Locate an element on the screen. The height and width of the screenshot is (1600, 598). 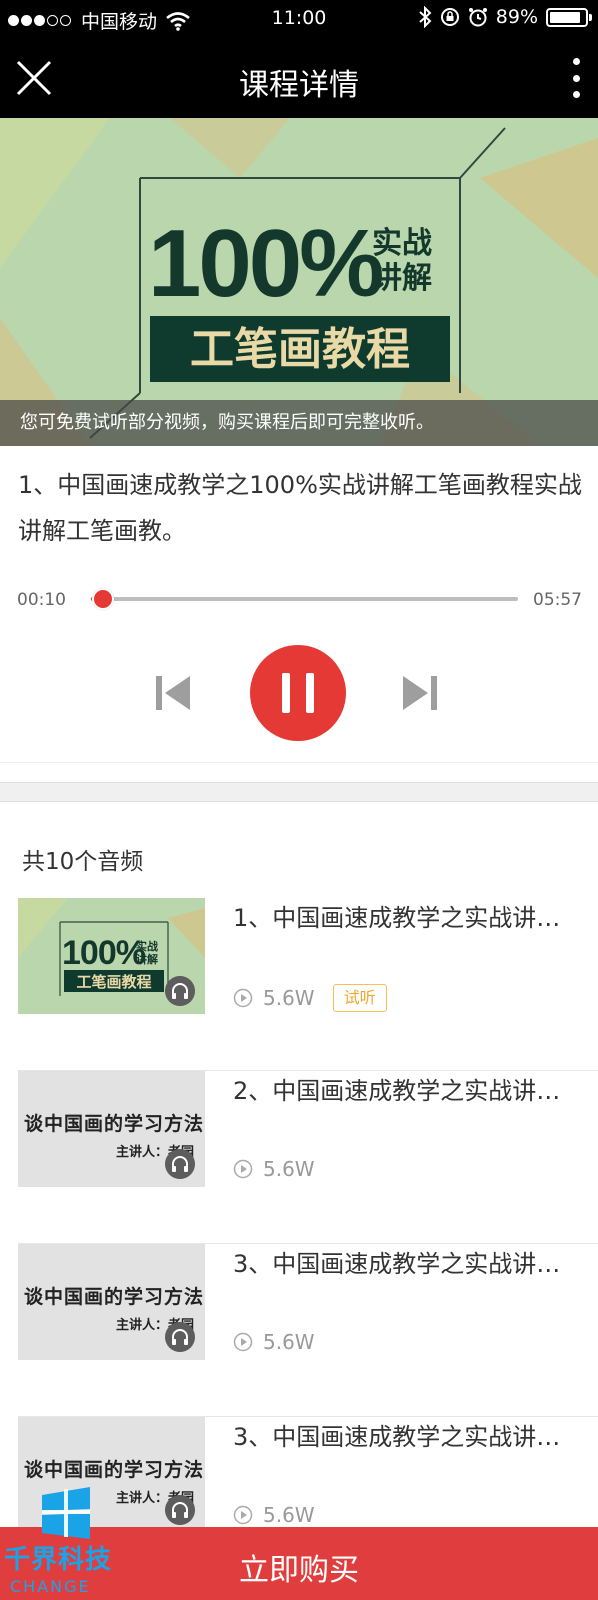
watermark-logo: 千界科技 CHANGE is located at coordinates (67, 1541).